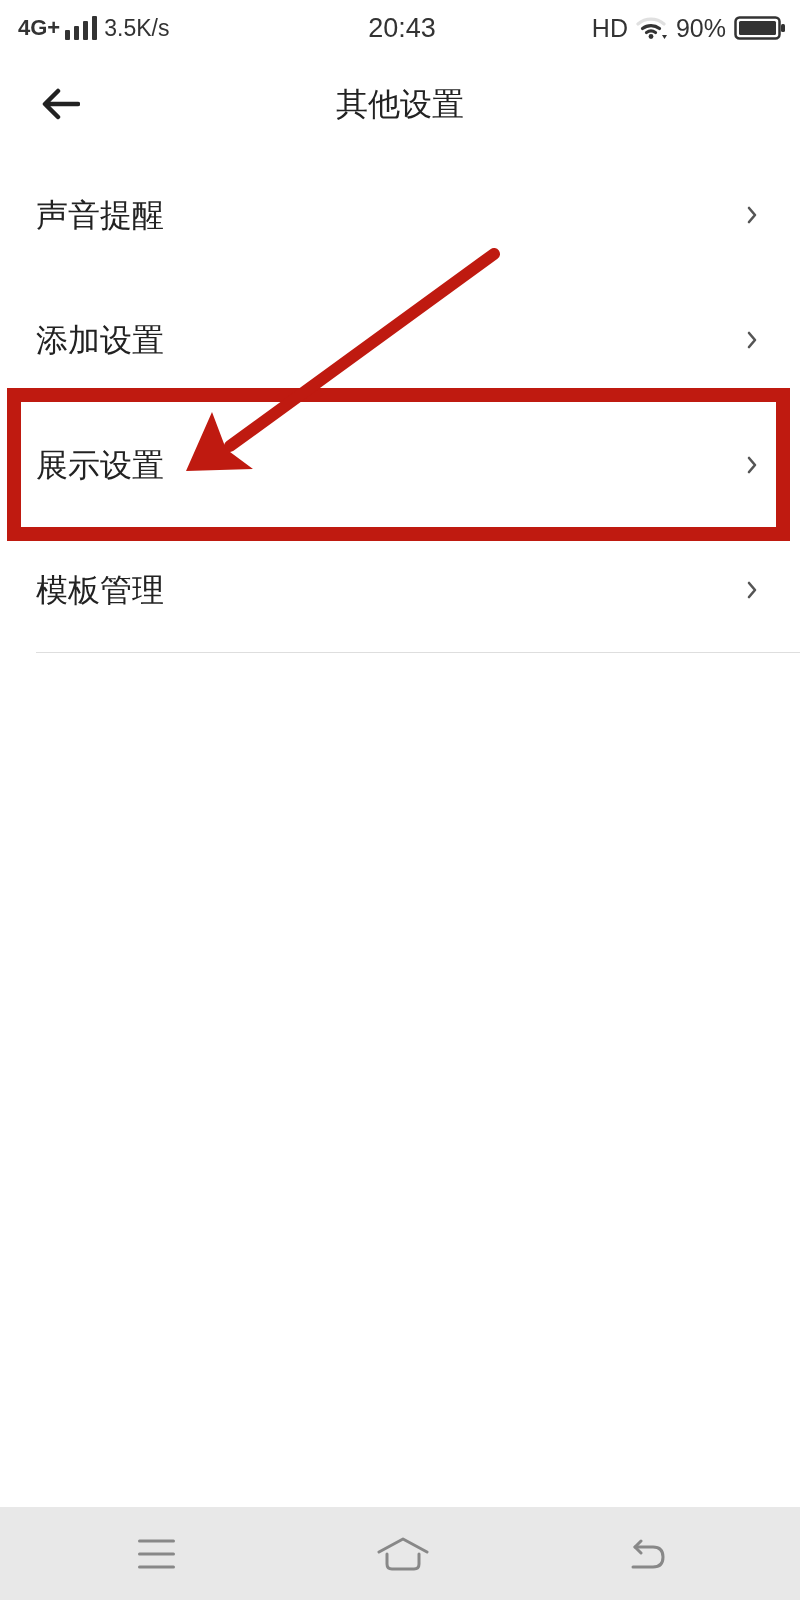 The width and height of the screenshot is (800, 1600). Describe the element at coordinates (61, 104) in the screenshot. I see `back-arrow-icon` at that location.